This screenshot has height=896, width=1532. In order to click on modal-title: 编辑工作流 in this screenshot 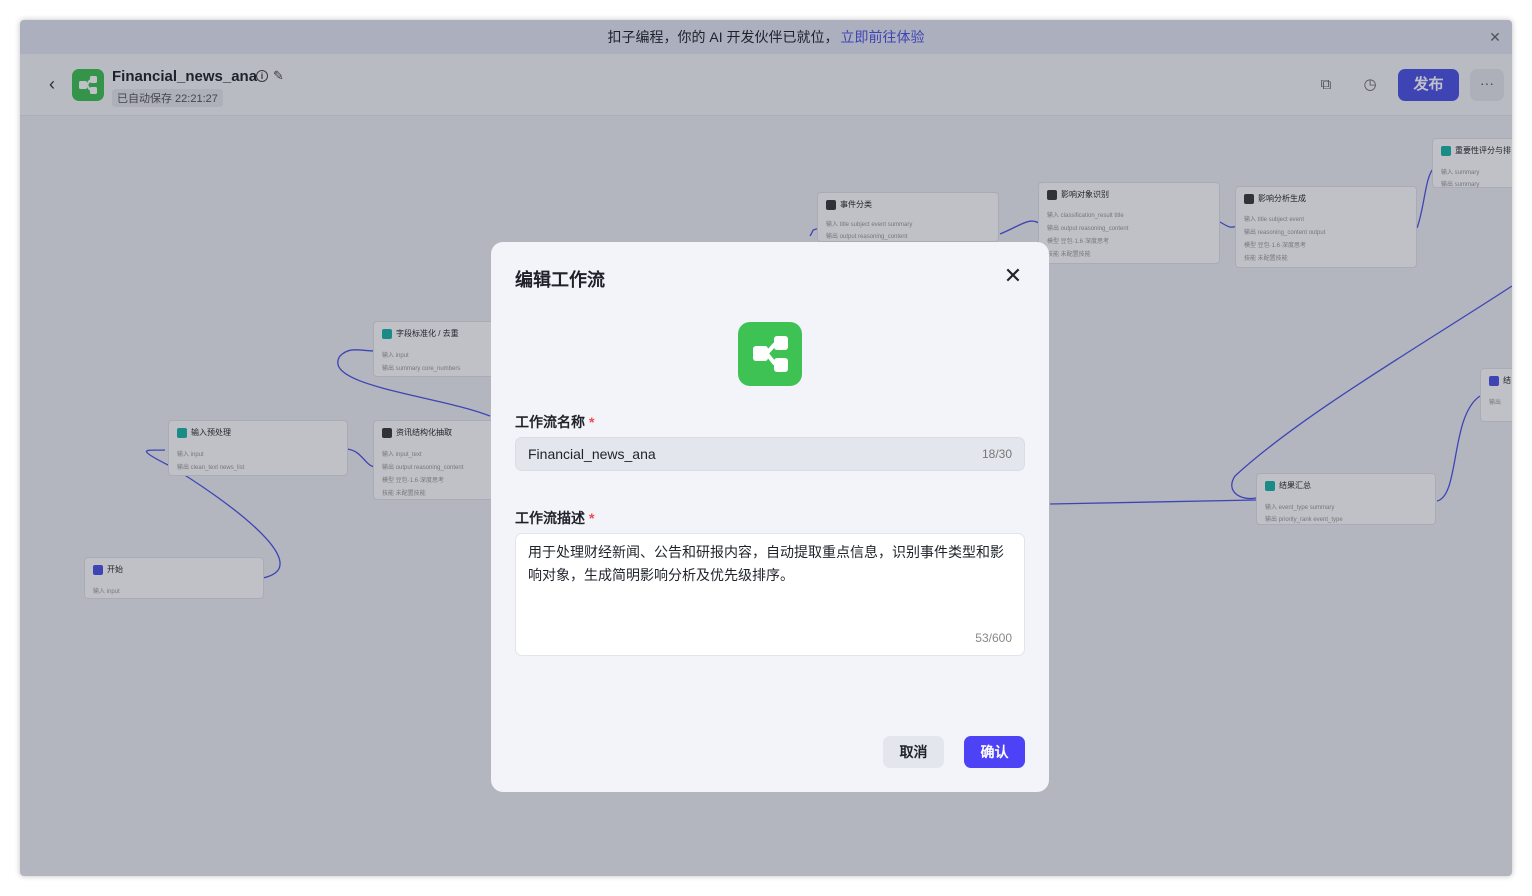, I will do `click(560, 280)`.